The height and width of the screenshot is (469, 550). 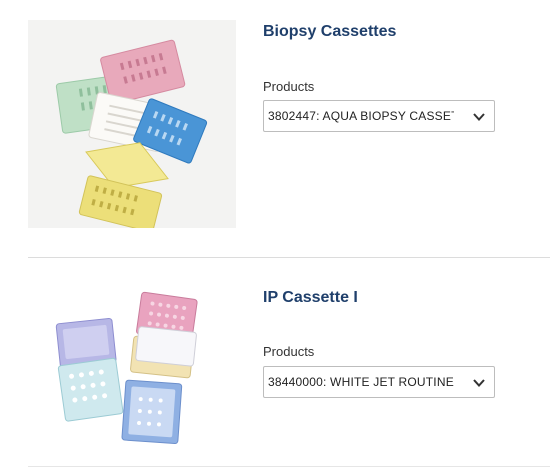 I want to click on section-divider, so click(x=289, y=466).